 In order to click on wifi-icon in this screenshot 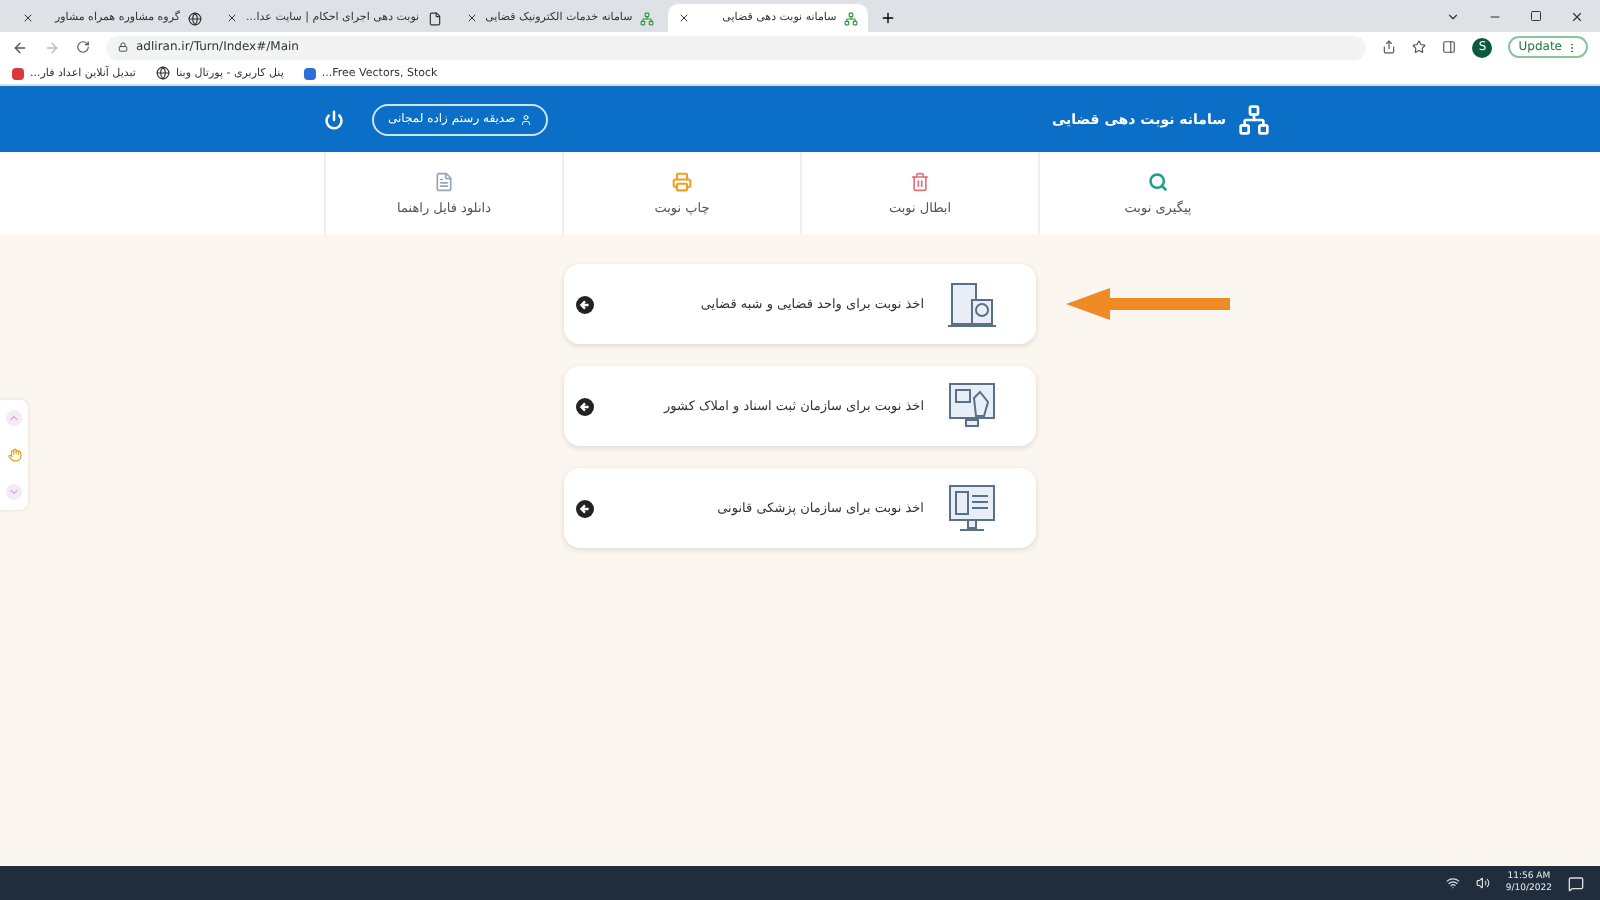, I will do `click(1452, 883)`.